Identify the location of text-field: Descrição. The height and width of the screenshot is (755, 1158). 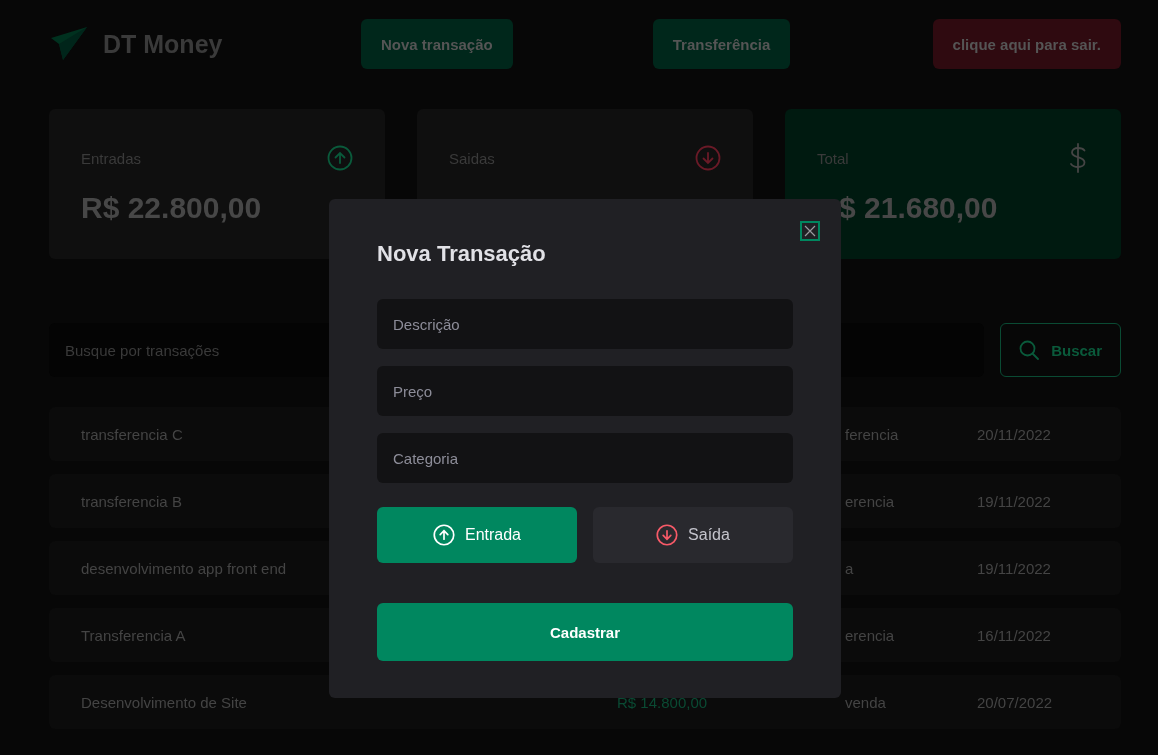
(585, 324).